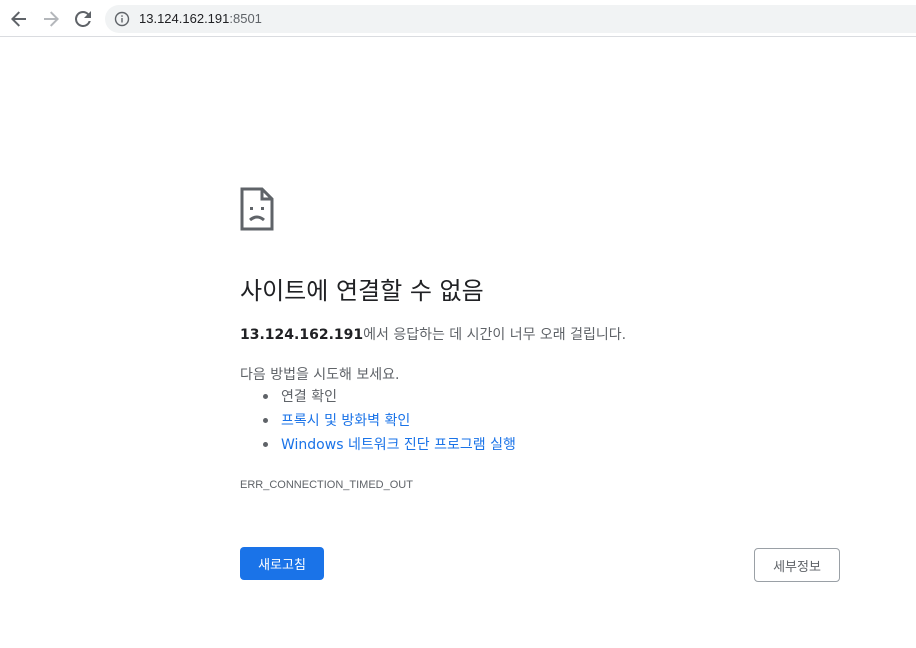 This screenshot has width=916, height=648. I want to click on error-host: 13.124.162.191, so click(302, 335).